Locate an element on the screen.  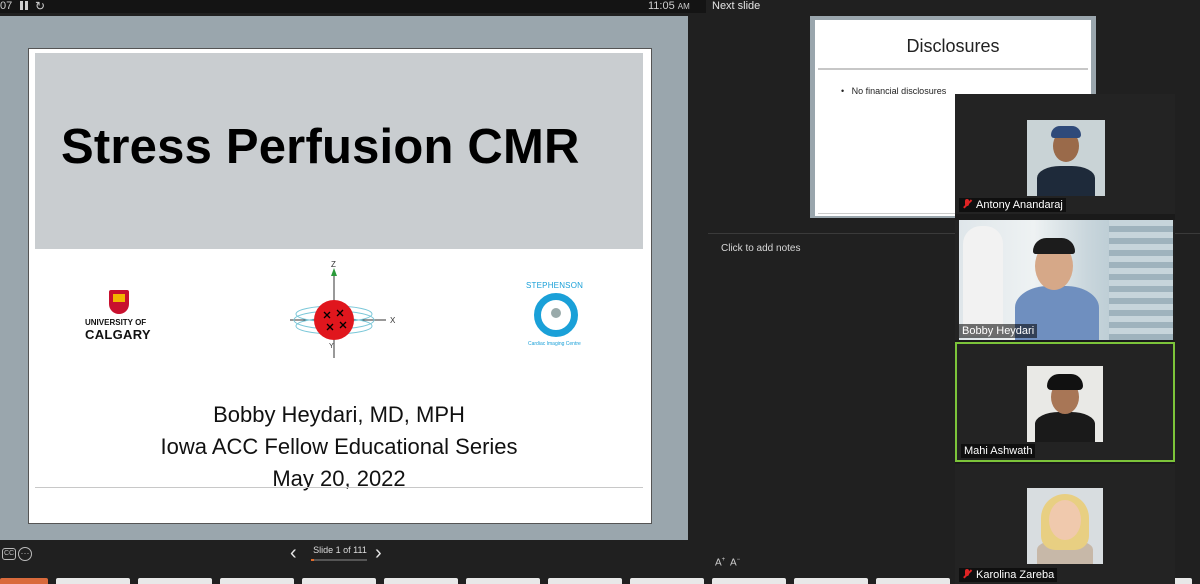
series-name: Iowa ACC Fellow Educational Series is located at coordinates (339, 446).